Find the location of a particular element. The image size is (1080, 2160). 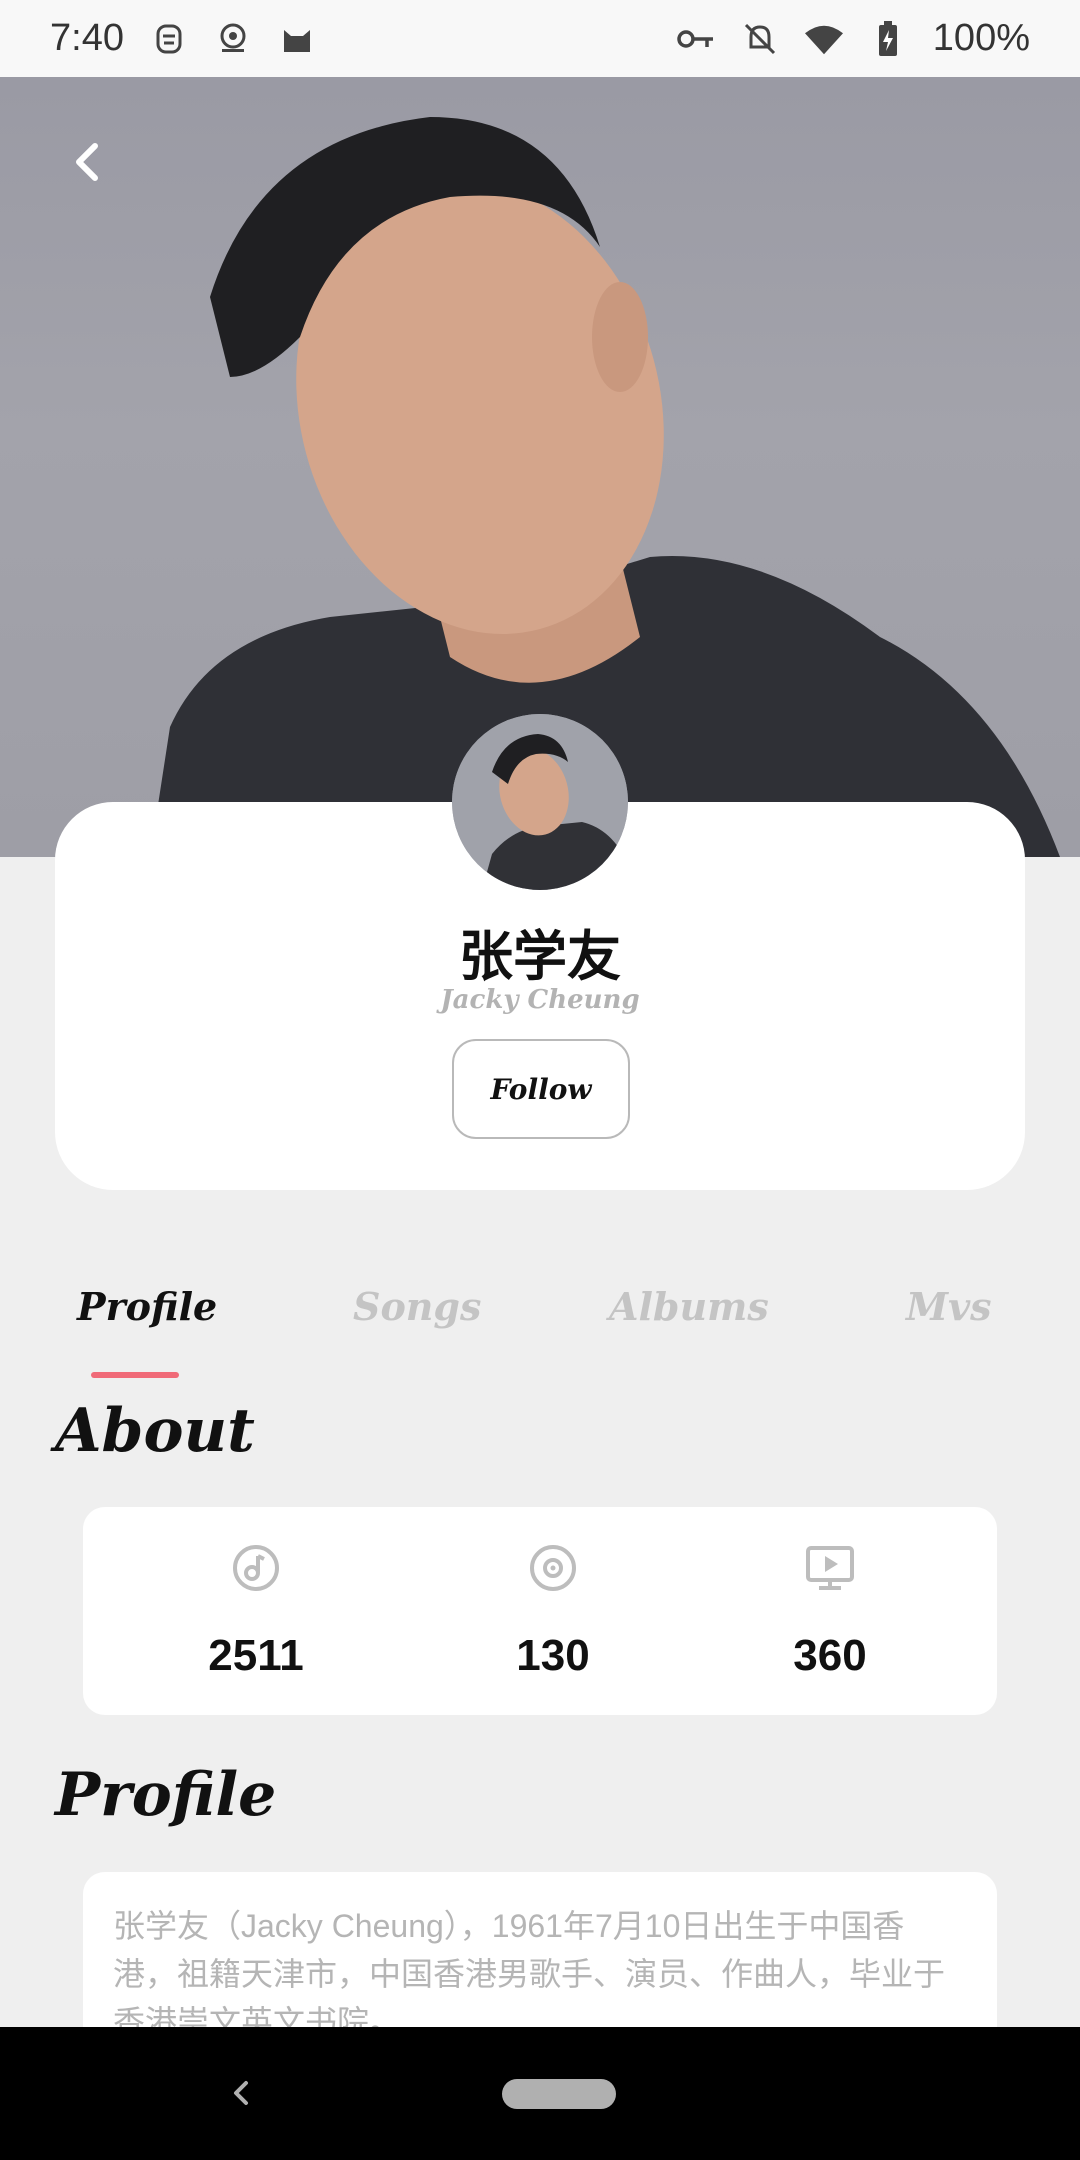

status-time: 7:40 is located at coordinates (87, 38).